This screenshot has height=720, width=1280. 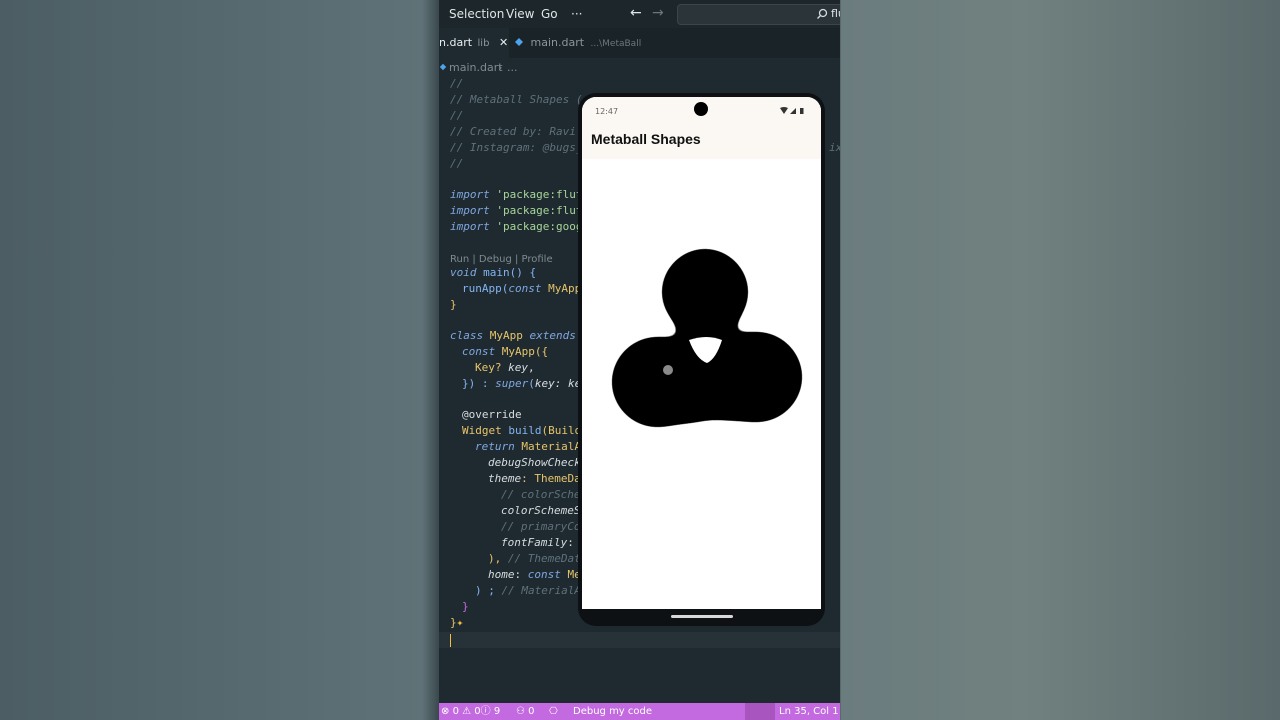 I want to click on parameter: home, so click(x=501, y=574).